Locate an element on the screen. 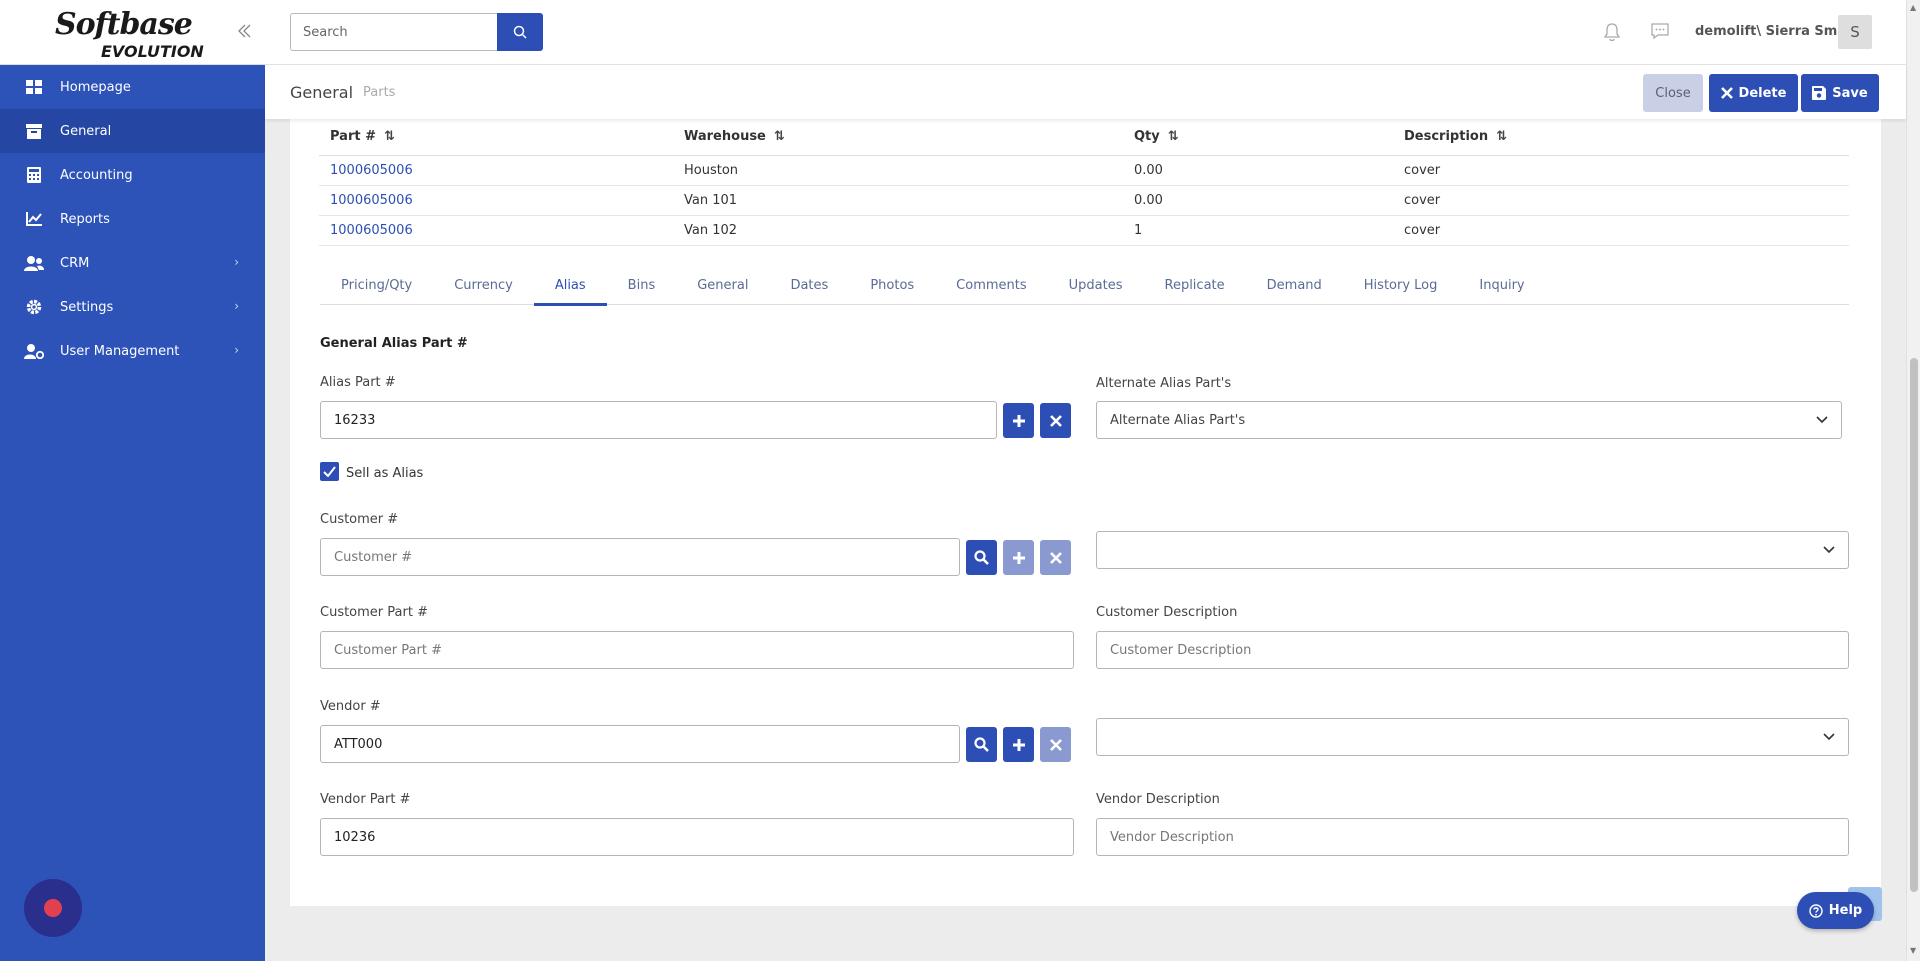 The height and width of the screenshot is (961, 1920). logo-subtitle: EVOLUTION is located at coordinates (152, 51).